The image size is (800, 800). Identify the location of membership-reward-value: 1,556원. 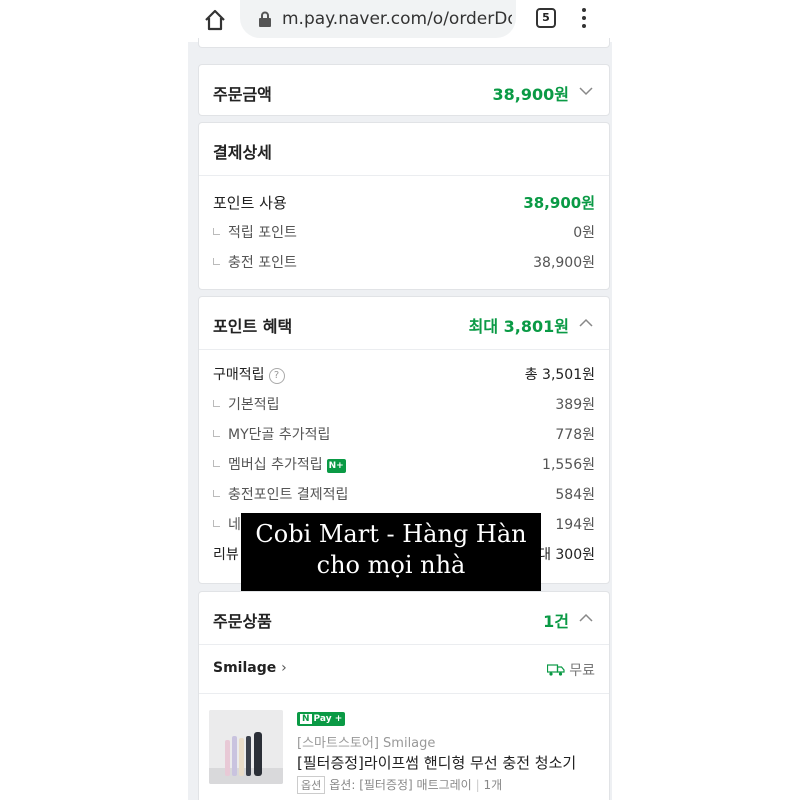
(568, 465).